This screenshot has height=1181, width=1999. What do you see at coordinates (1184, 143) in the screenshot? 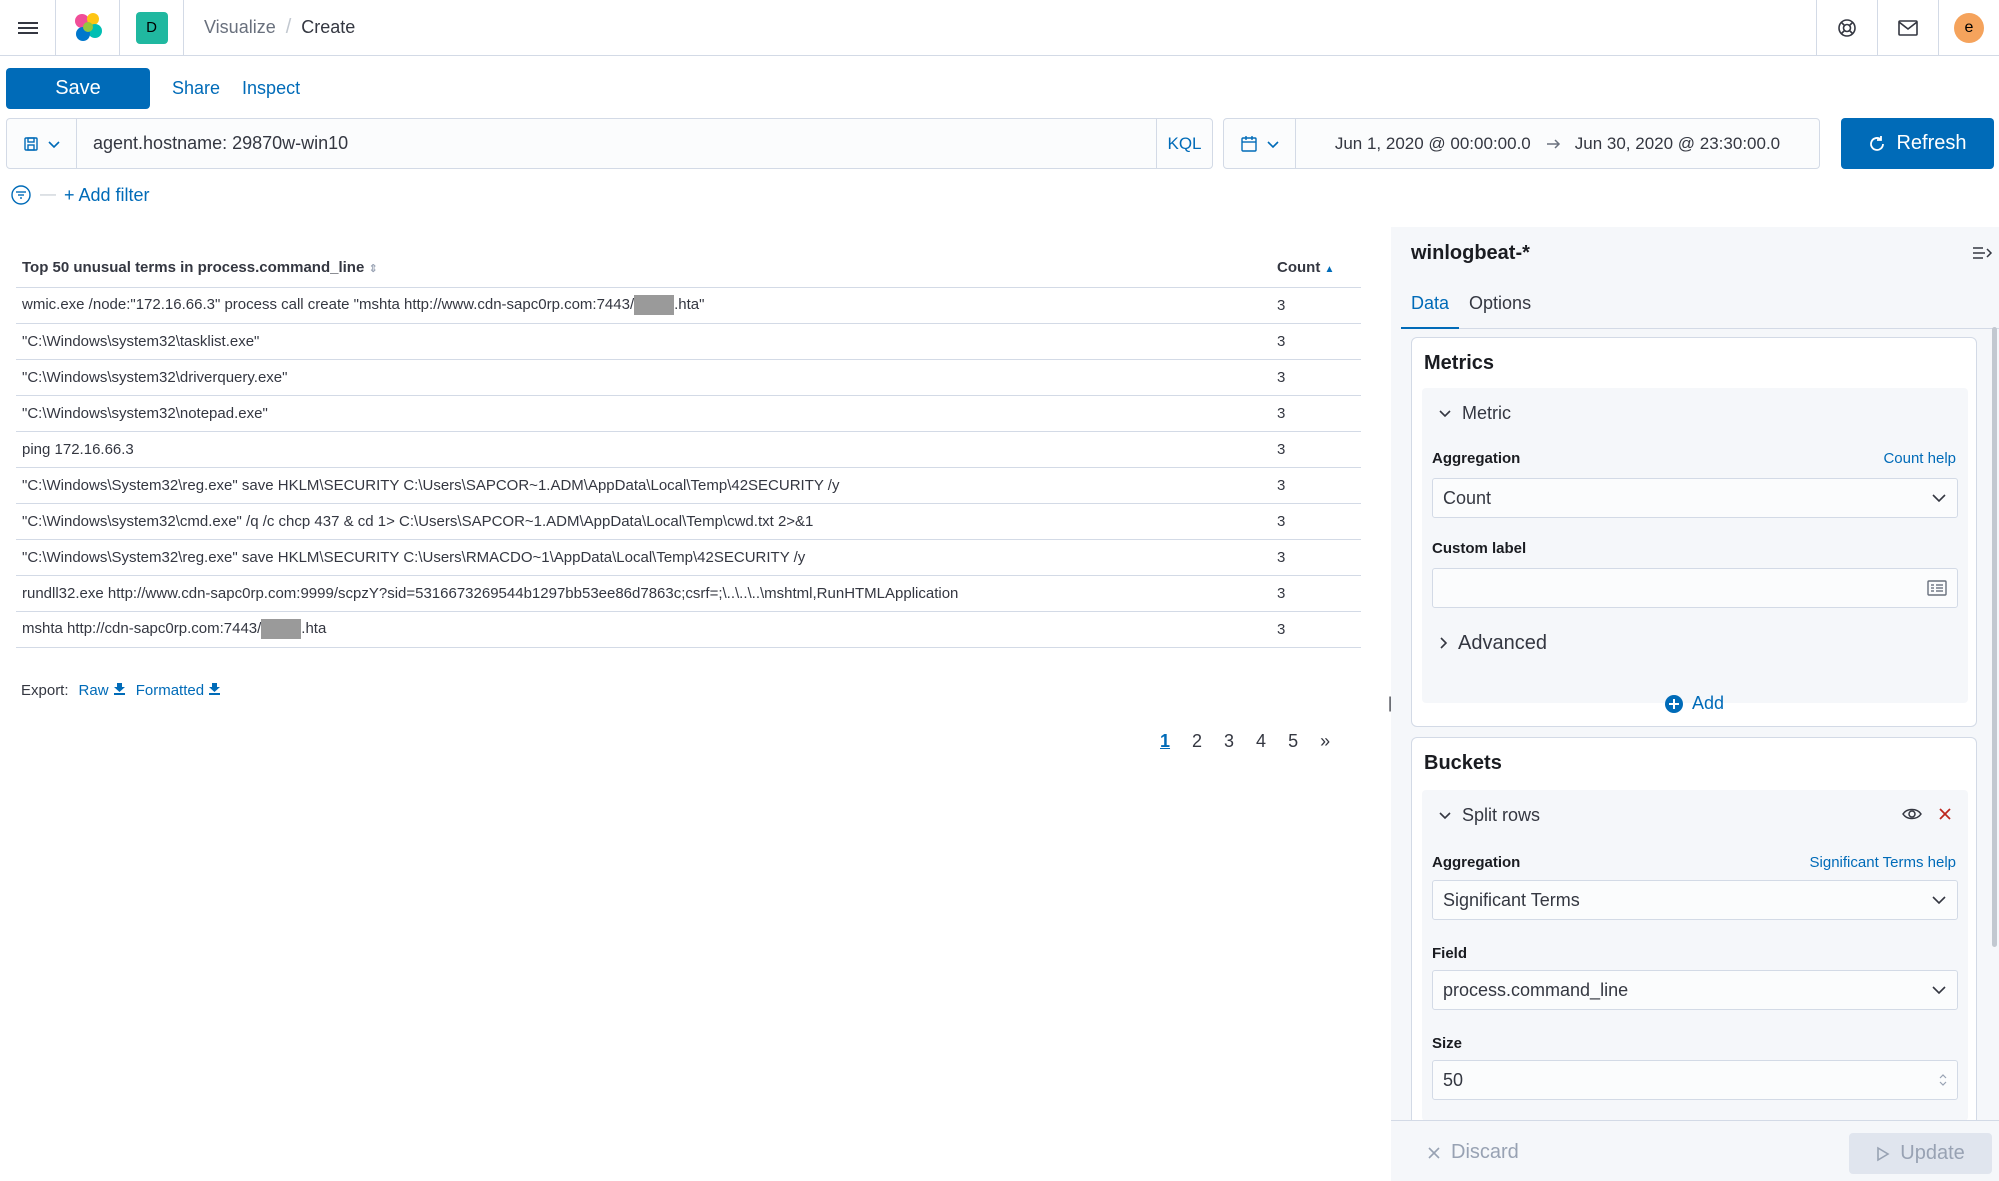
I see `query-language-button: KQL` at bounding box center [1184, 143].